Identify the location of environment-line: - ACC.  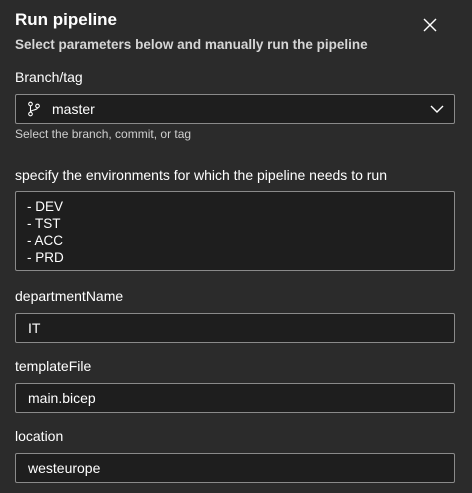
(45, 240).